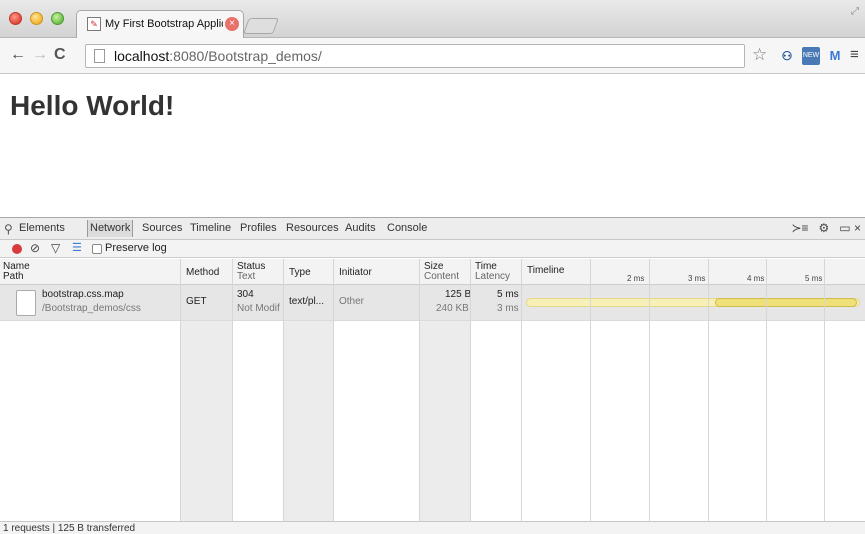  I want to click on window-close-button, so click(15, 18).